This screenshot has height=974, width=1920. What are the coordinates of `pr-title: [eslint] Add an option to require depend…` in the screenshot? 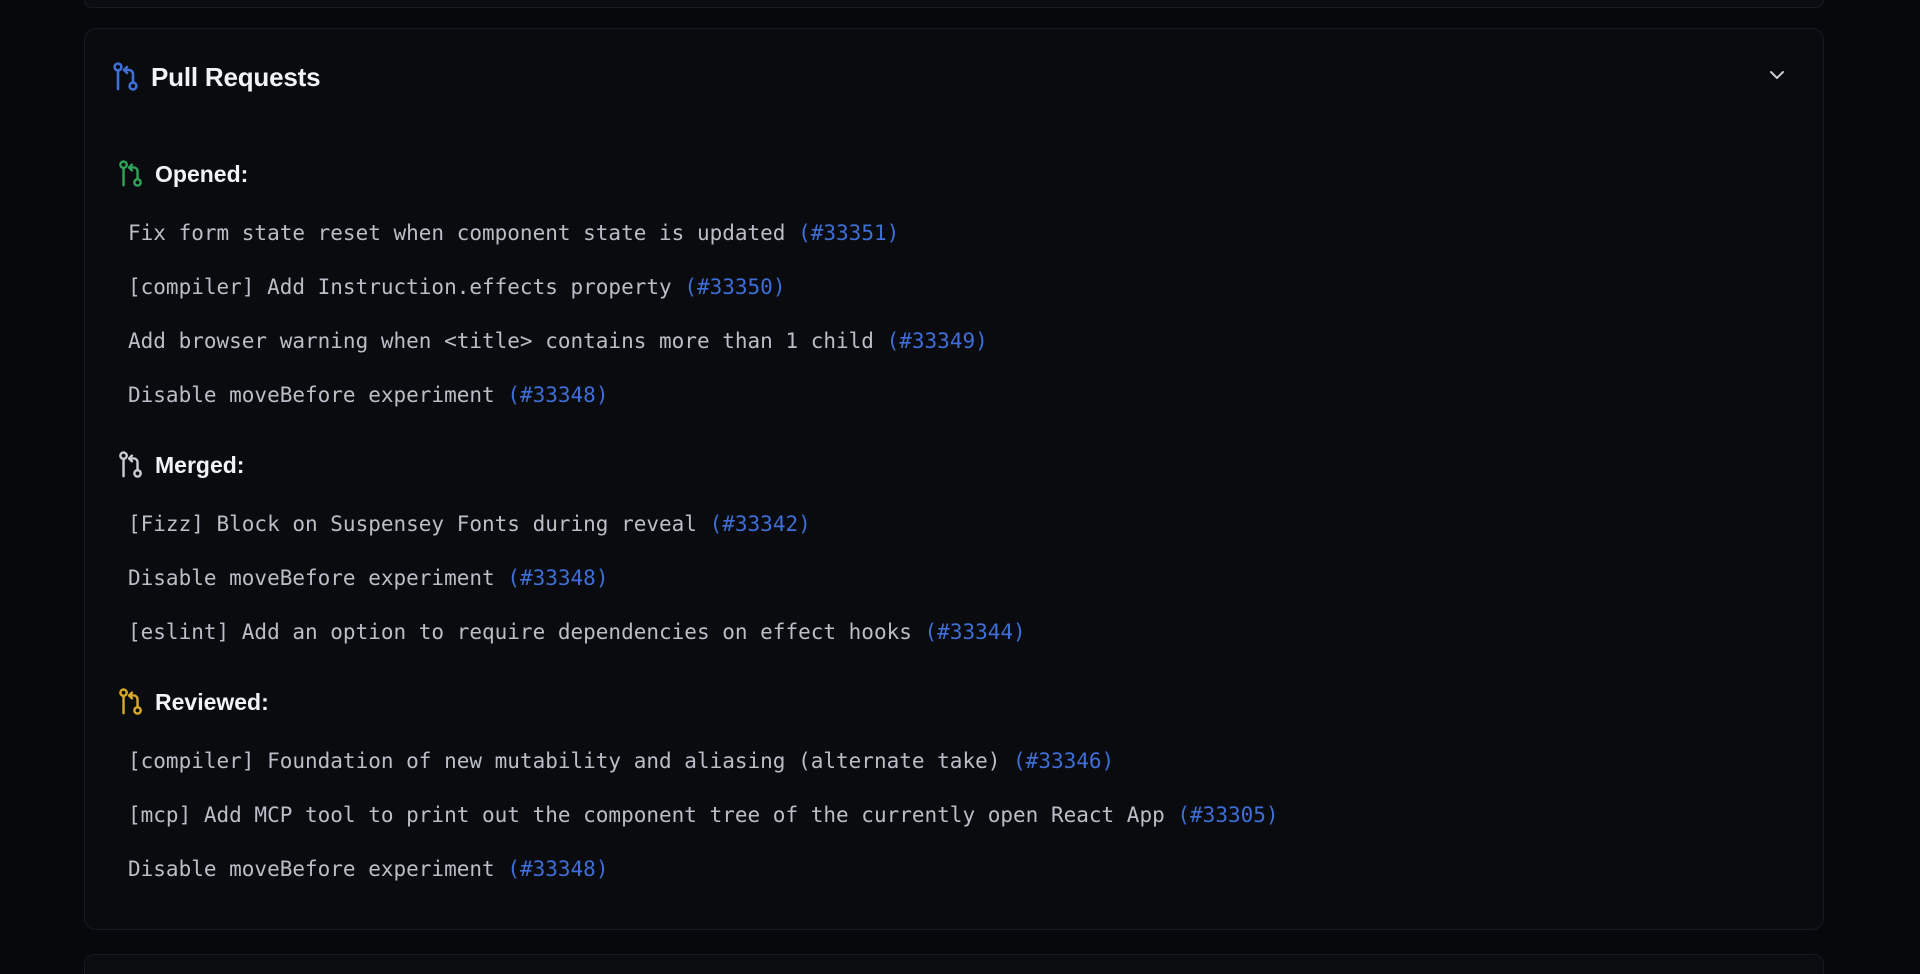 It's located at (520, 632).